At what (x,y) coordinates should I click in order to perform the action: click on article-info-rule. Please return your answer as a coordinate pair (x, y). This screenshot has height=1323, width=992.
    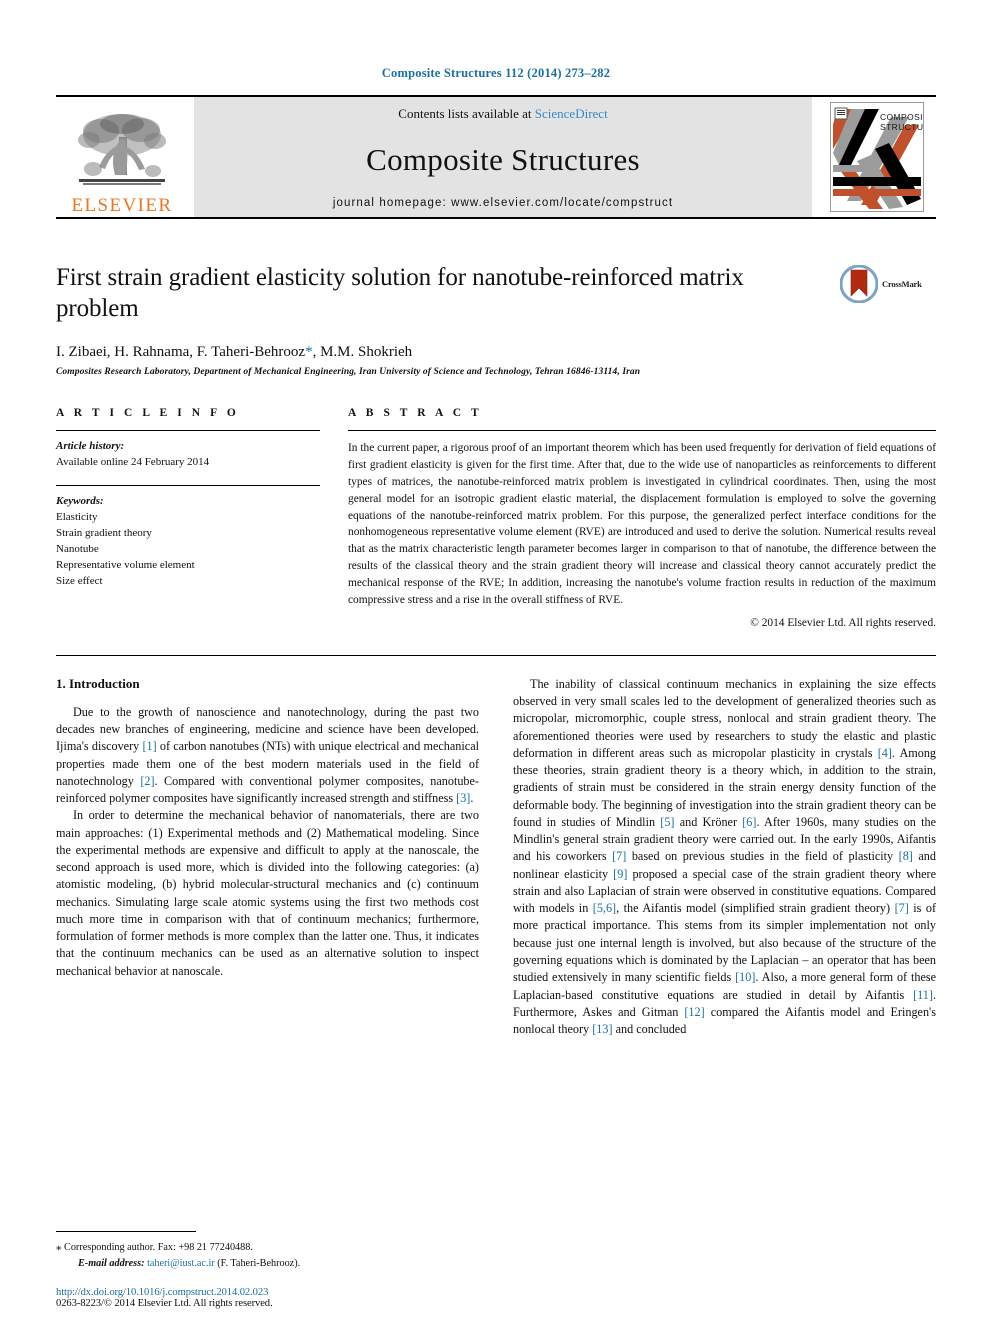
    Looking at the image, I should click on (188, 430).